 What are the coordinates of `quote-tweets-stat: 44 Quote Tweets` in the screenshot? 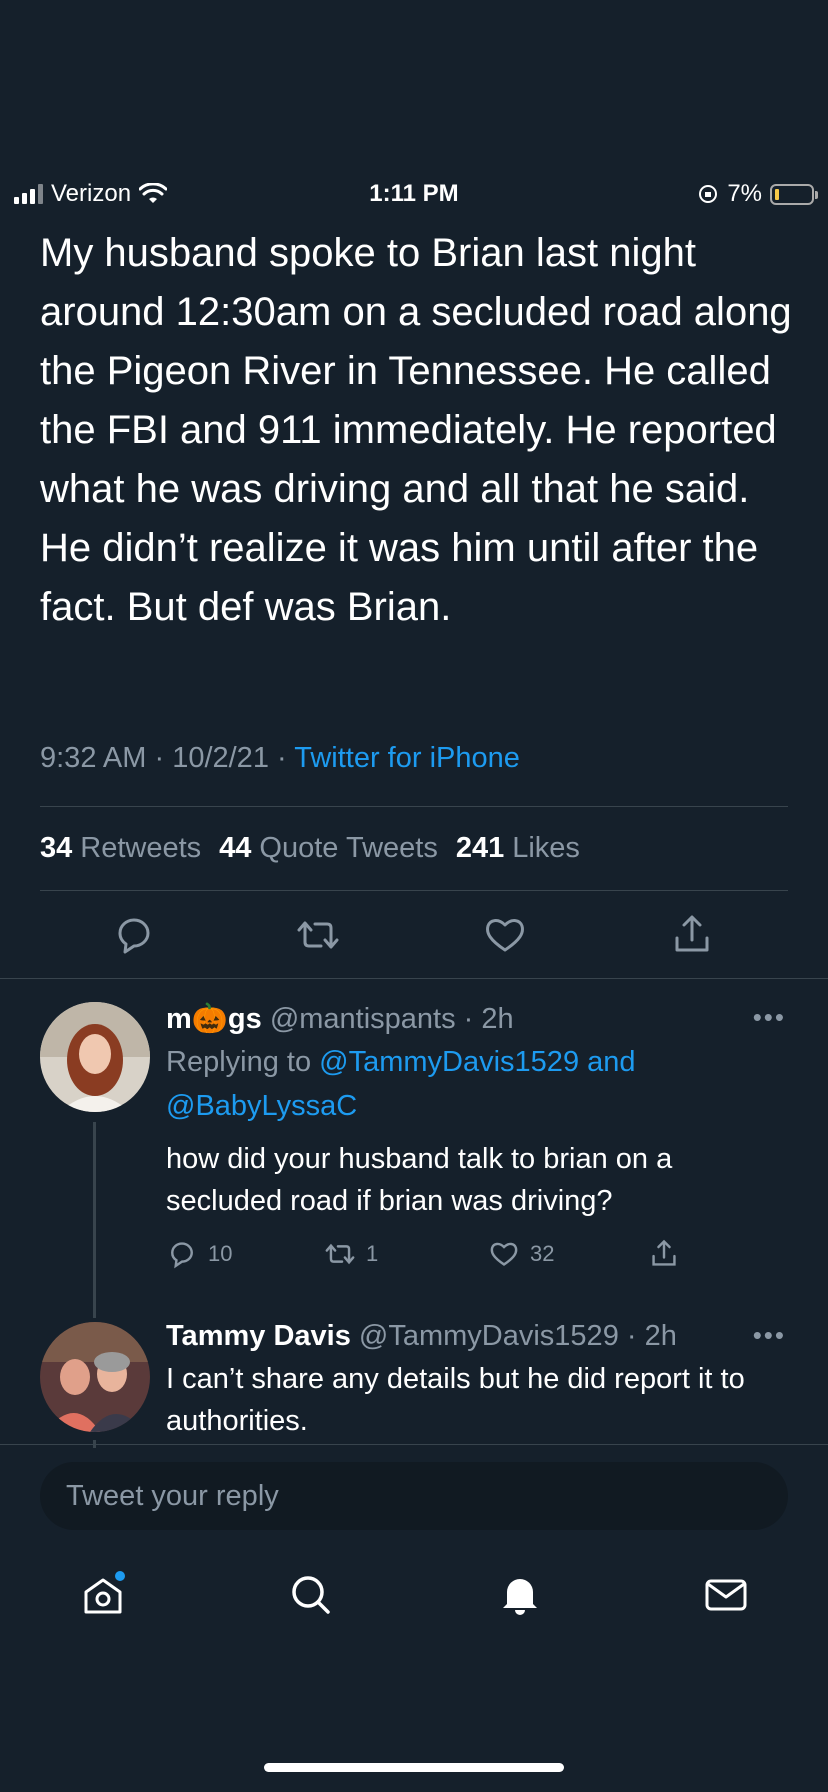 It's located at (328, 848).